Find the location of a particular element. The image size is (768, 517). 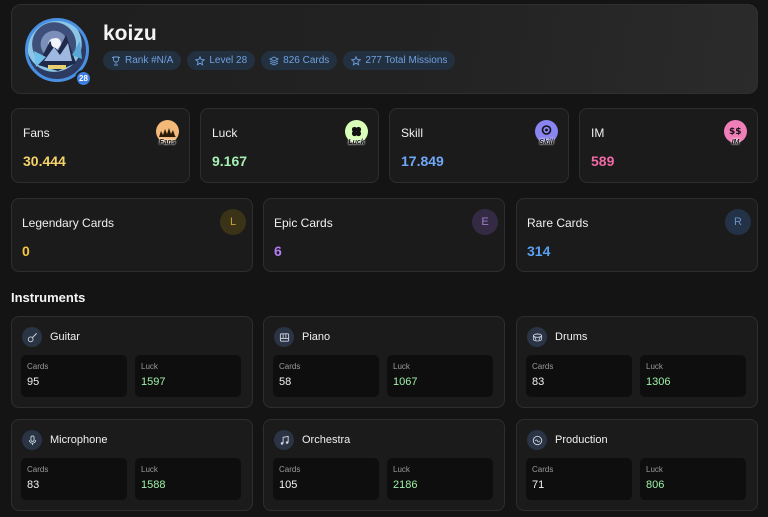

missions-chip: 277 Total Missions is located at coordinates (399, 60).